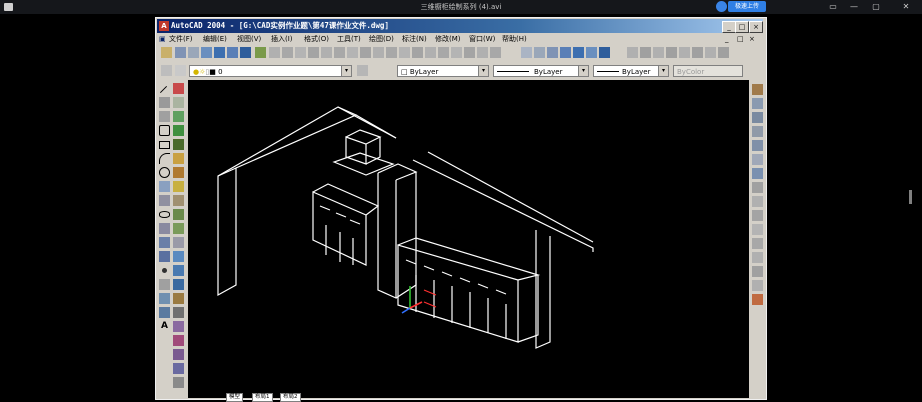 The width and height of the screenshot is (922, 402). Describe the element at coordinates (300, 52) in the screenshot. I see `dim-ordinate-icon` at that location.